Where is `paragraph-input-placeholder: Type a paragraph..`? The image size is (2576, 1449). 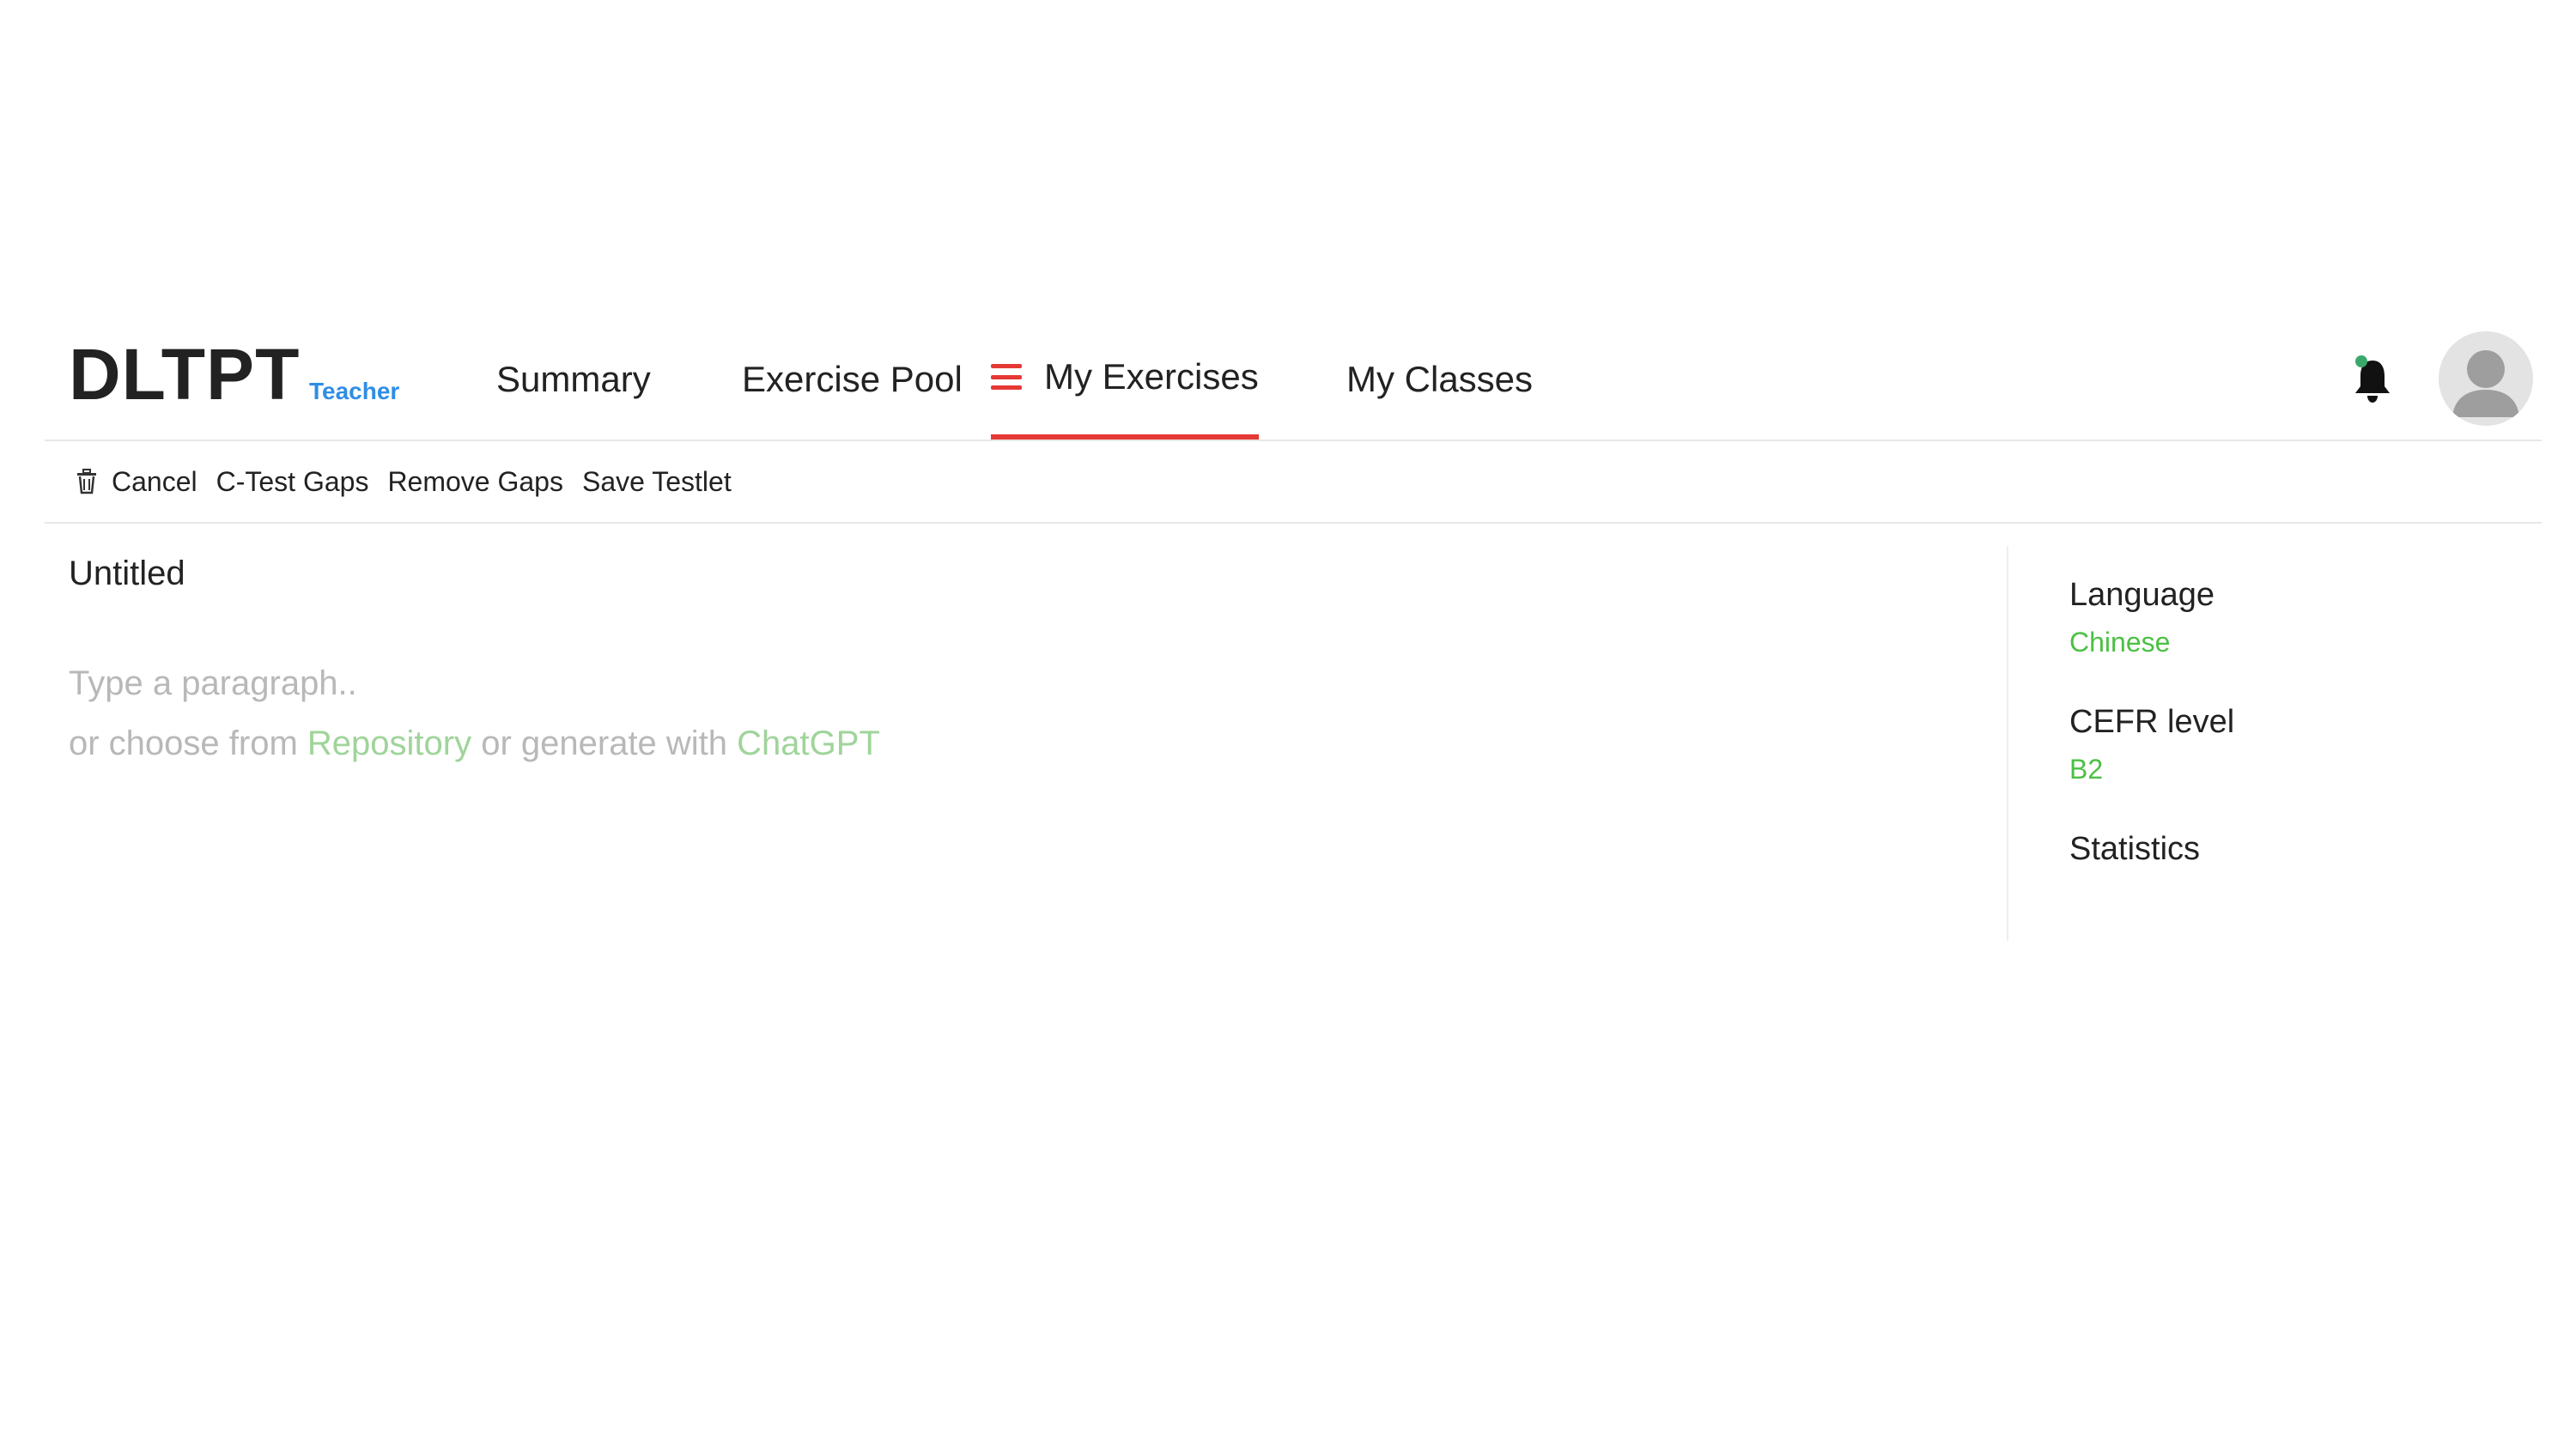 paragraph-input-placeholder: Type a paragraph.. is located at coordinates (213, 683).